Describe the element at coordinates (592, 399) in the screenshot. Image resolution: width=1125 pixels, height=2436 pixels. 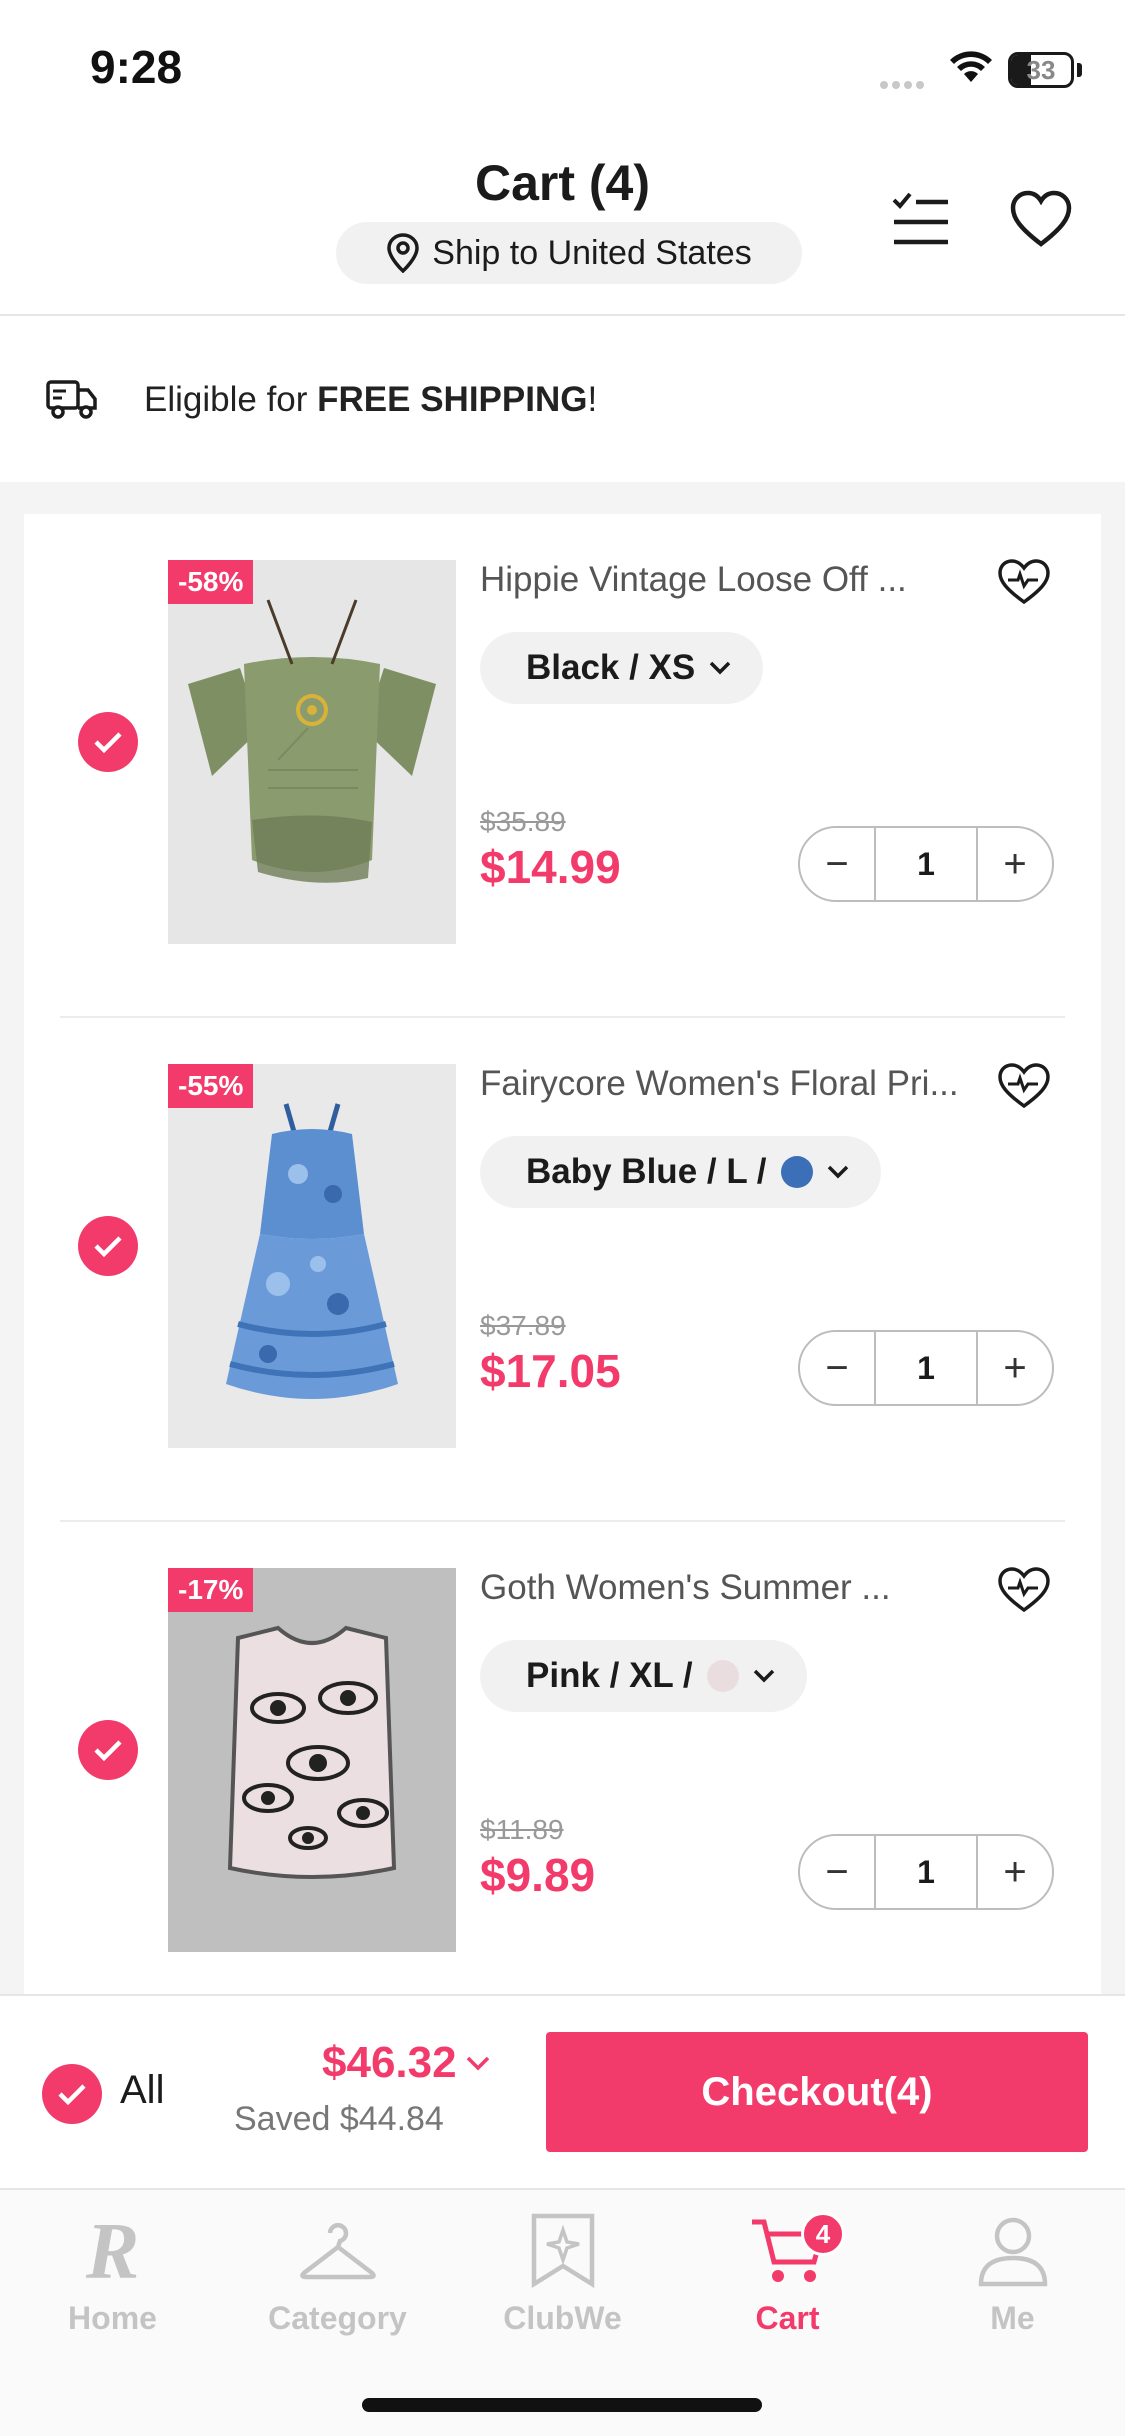
I see `free-shipping-suffix: !` at that location.